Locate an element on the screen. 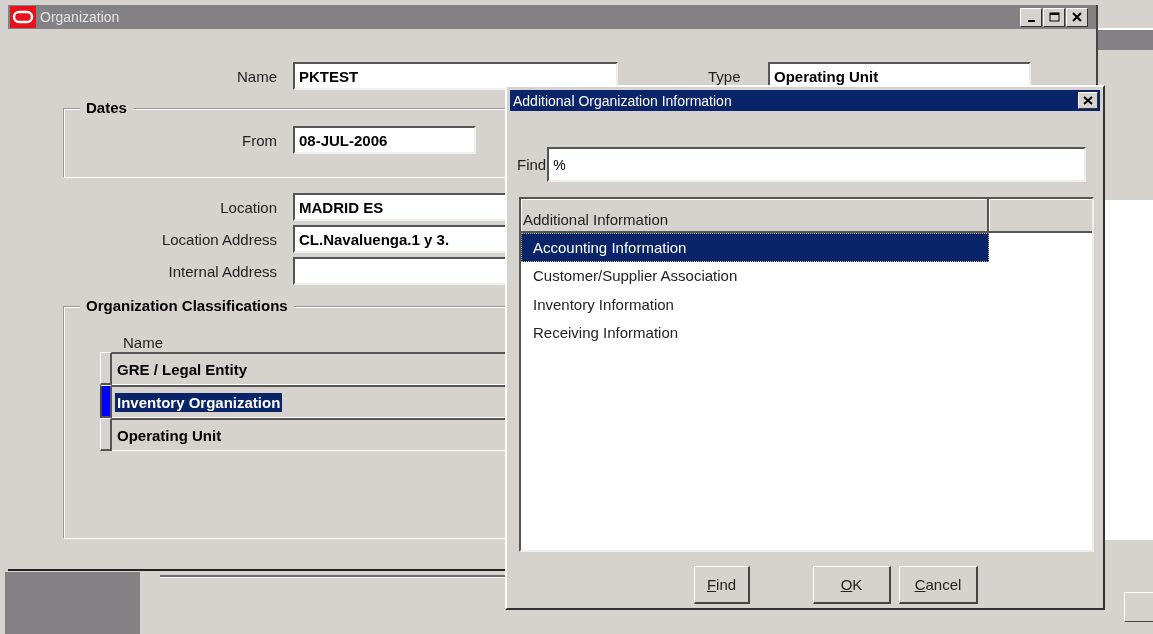  field-label: From is located at coordinates (259, 140).